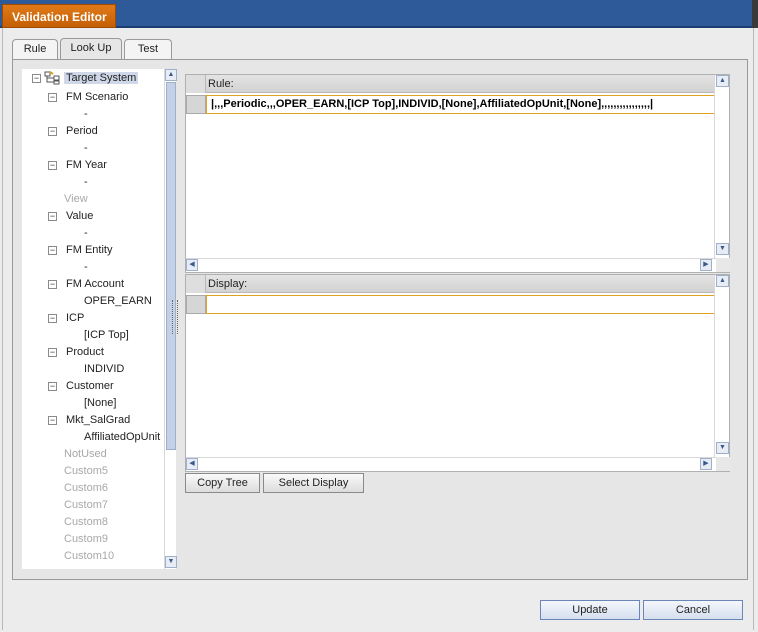  I want to click on rule-pane-header: Rule:, so click(451, 84).